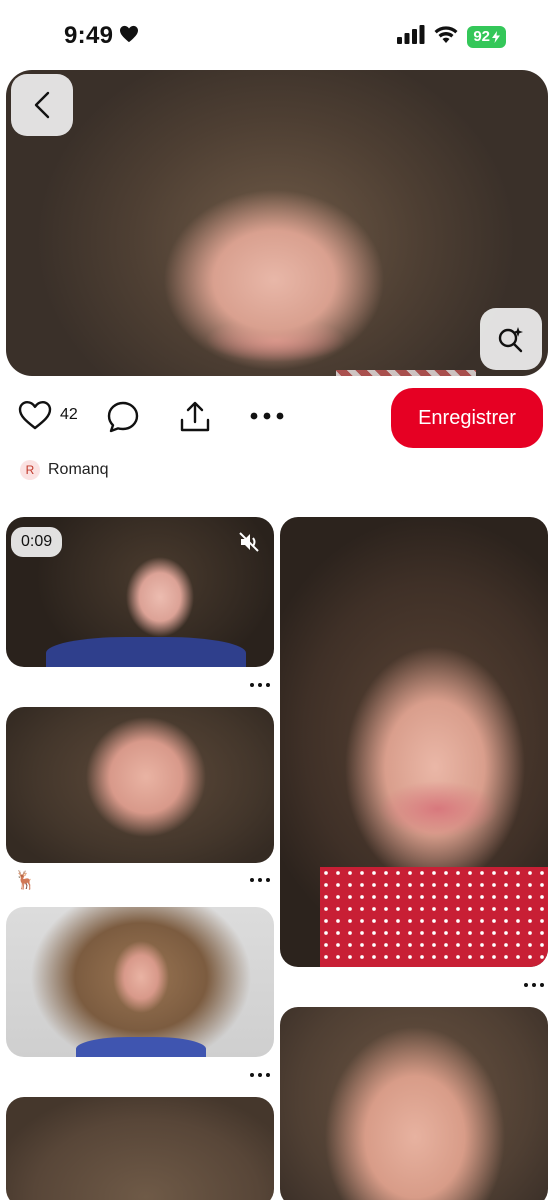  What do you see at coordinates (467, 418) in the screenshot?
I see `save-button: Enregistrer` at bounding box center [467, 418].